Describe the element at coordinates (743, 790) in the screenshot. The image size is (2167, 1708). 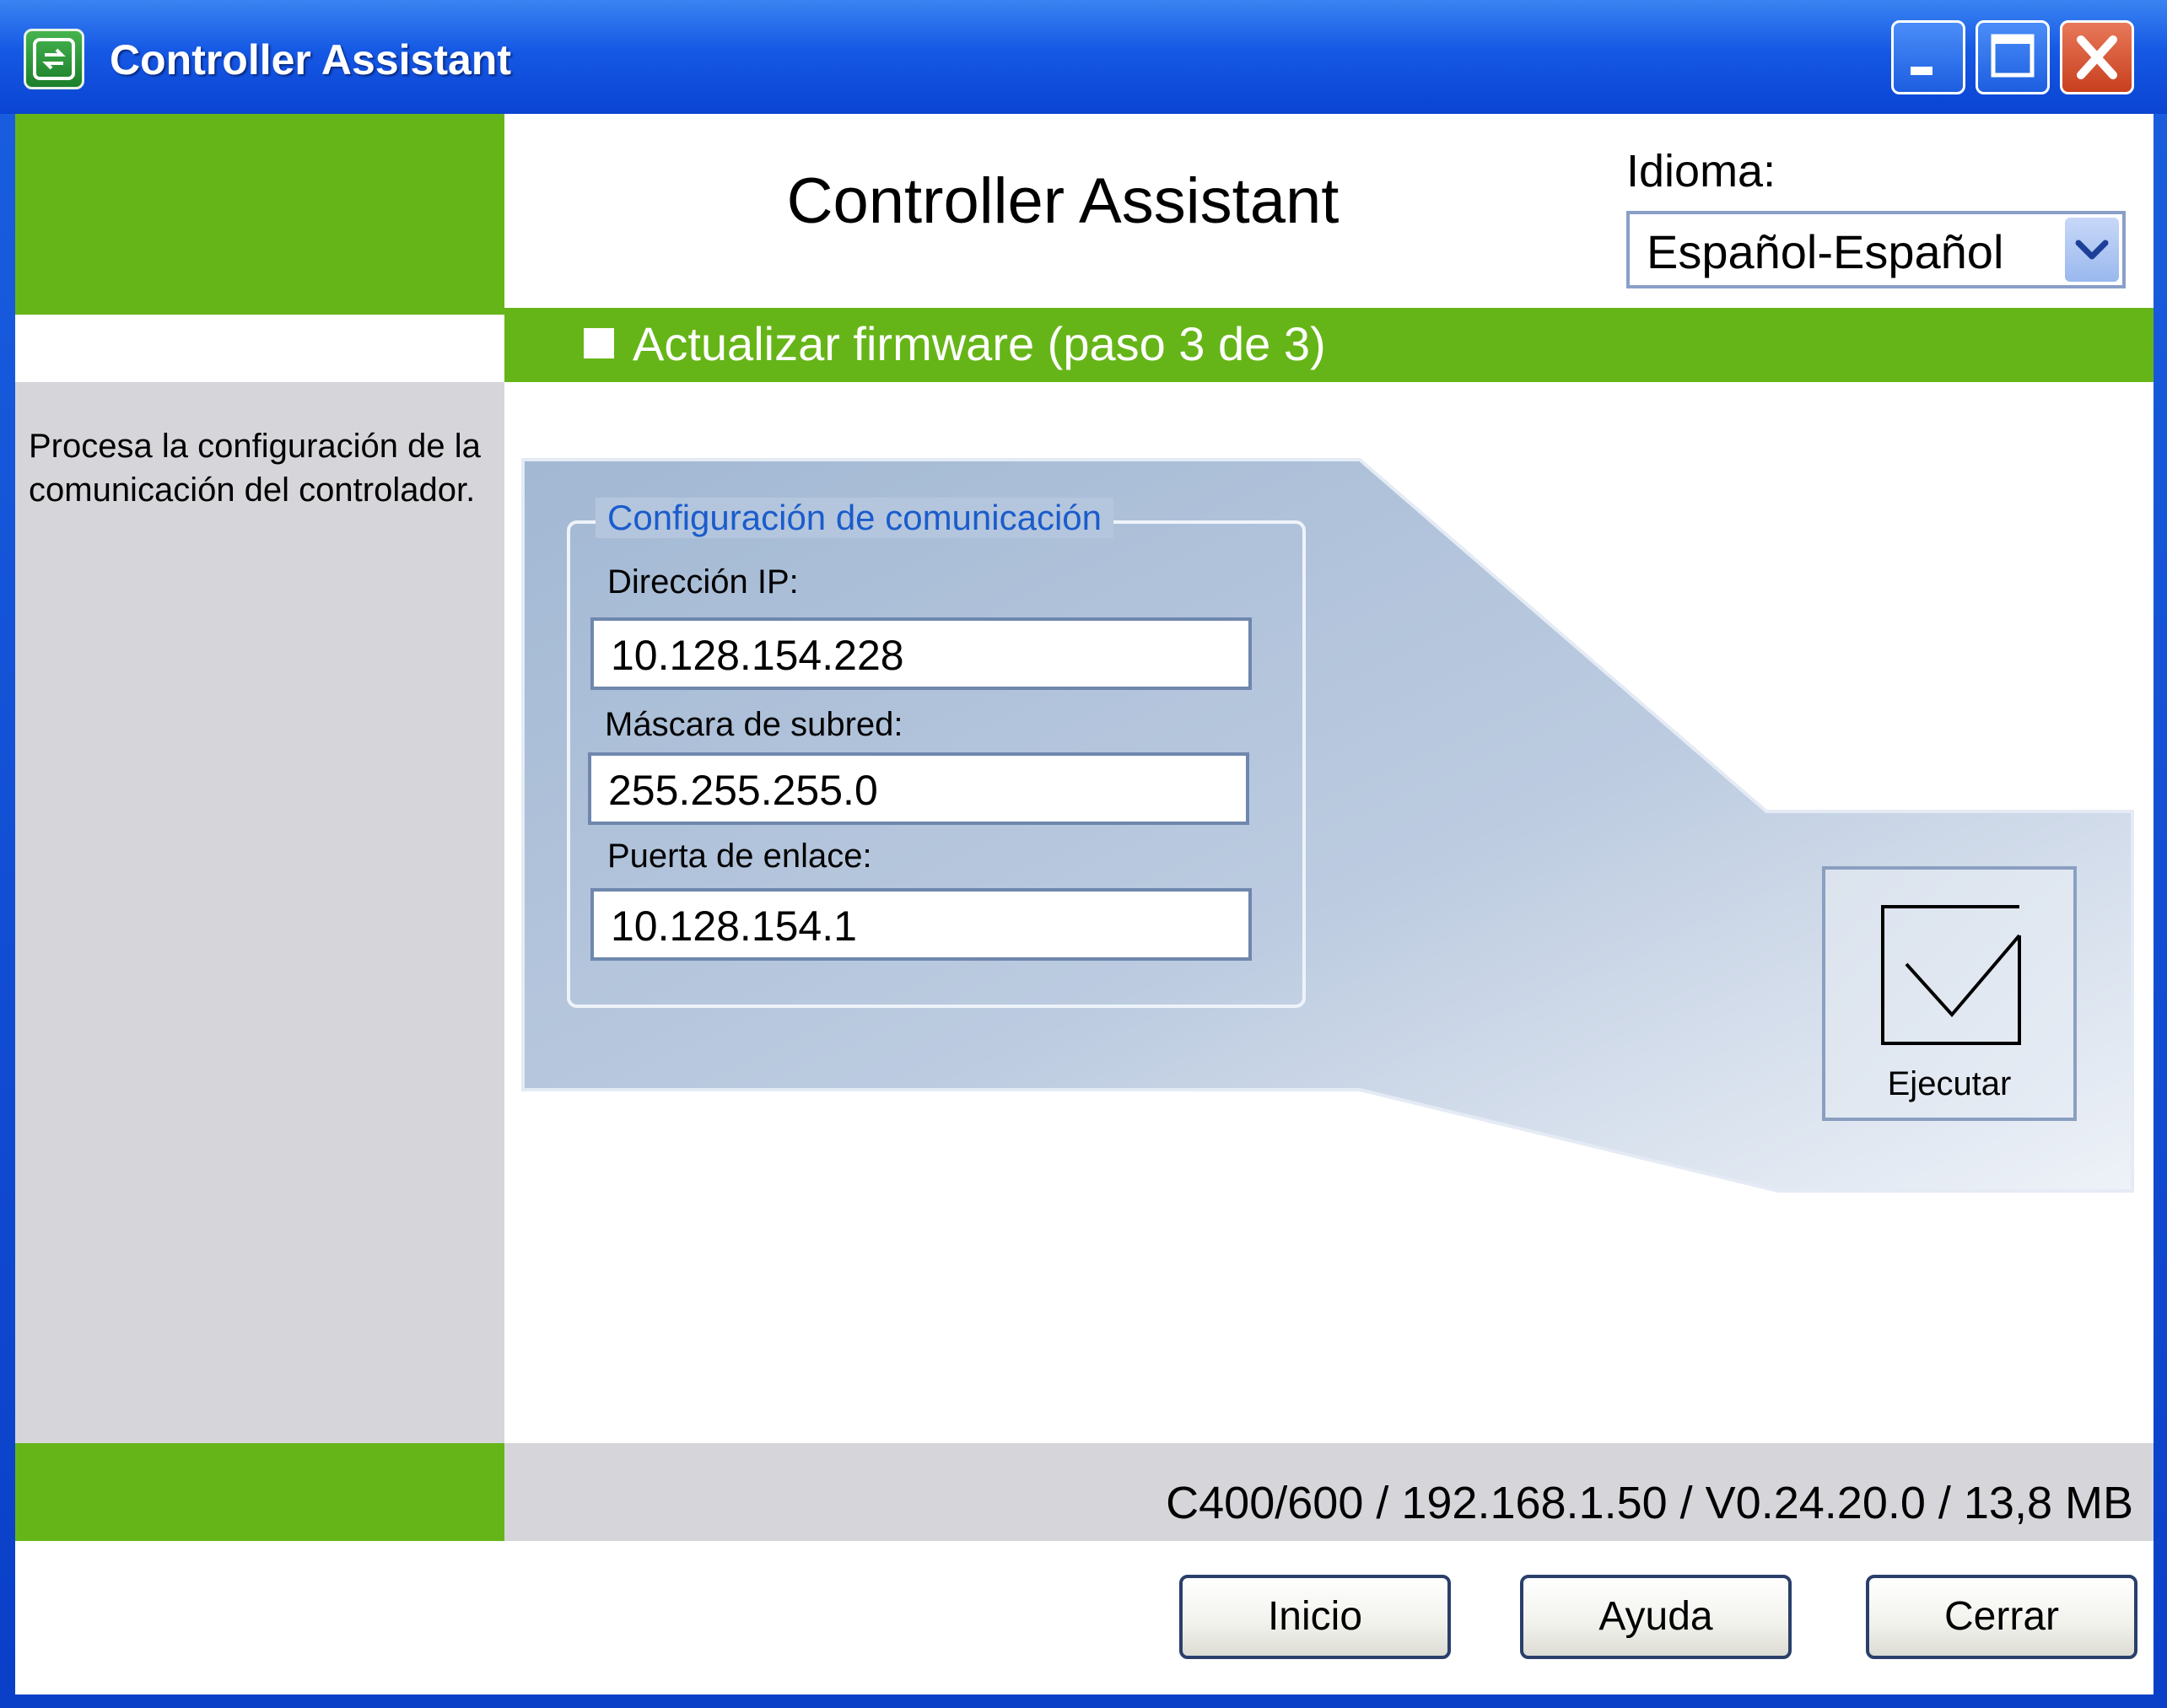
I see `subnet-mask-value: 255.255.255.0` at that location.